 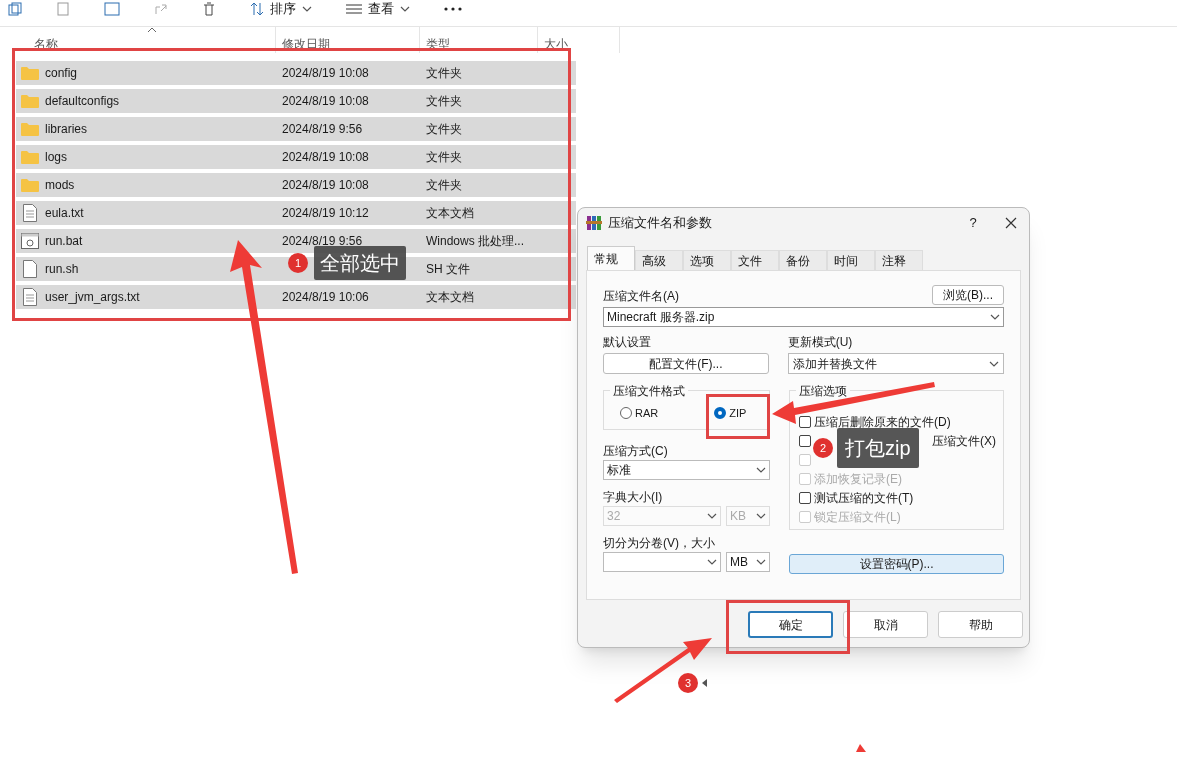 What do you see at coordinates (882, 422) in the screenshot?
I see `option-label: 压缩后删除原来的文件(D)` at bounding box center [882, 422].